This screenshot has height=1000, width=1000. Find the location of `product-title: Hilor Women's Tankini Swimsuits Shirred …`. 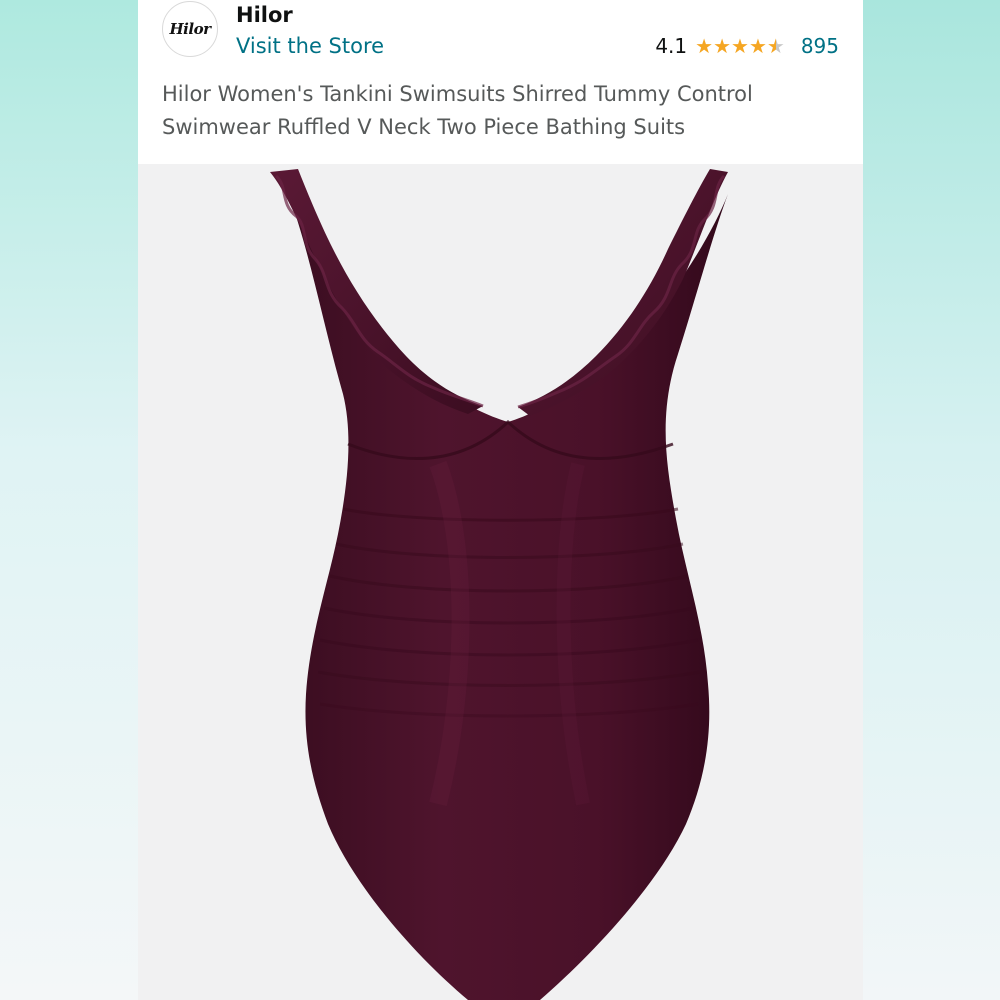

product-title: Hilor Women's Tankini Swimsuits Shirred … is located at coordinates (457, 110).